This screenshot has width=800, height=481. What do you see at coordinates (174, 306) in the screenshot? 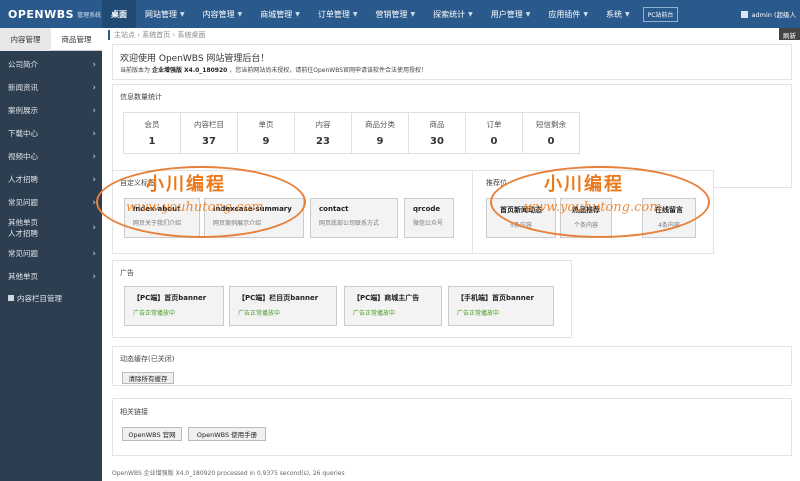
I see `ad-card: 【PC端】首页banner 广告正常播放中` at bounding box center [174, 306].